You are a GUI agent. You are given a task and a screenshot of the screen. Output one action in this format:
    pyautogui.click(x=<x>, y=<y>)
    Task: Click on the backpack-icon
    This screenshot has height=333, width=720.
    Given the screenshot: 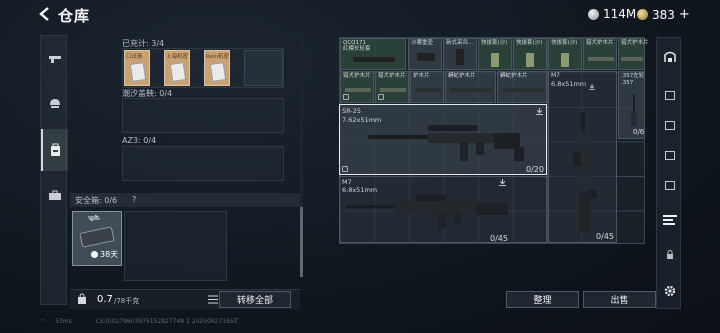 What is the action you would take?
    pyautogui.click(x=54, y=150)
    